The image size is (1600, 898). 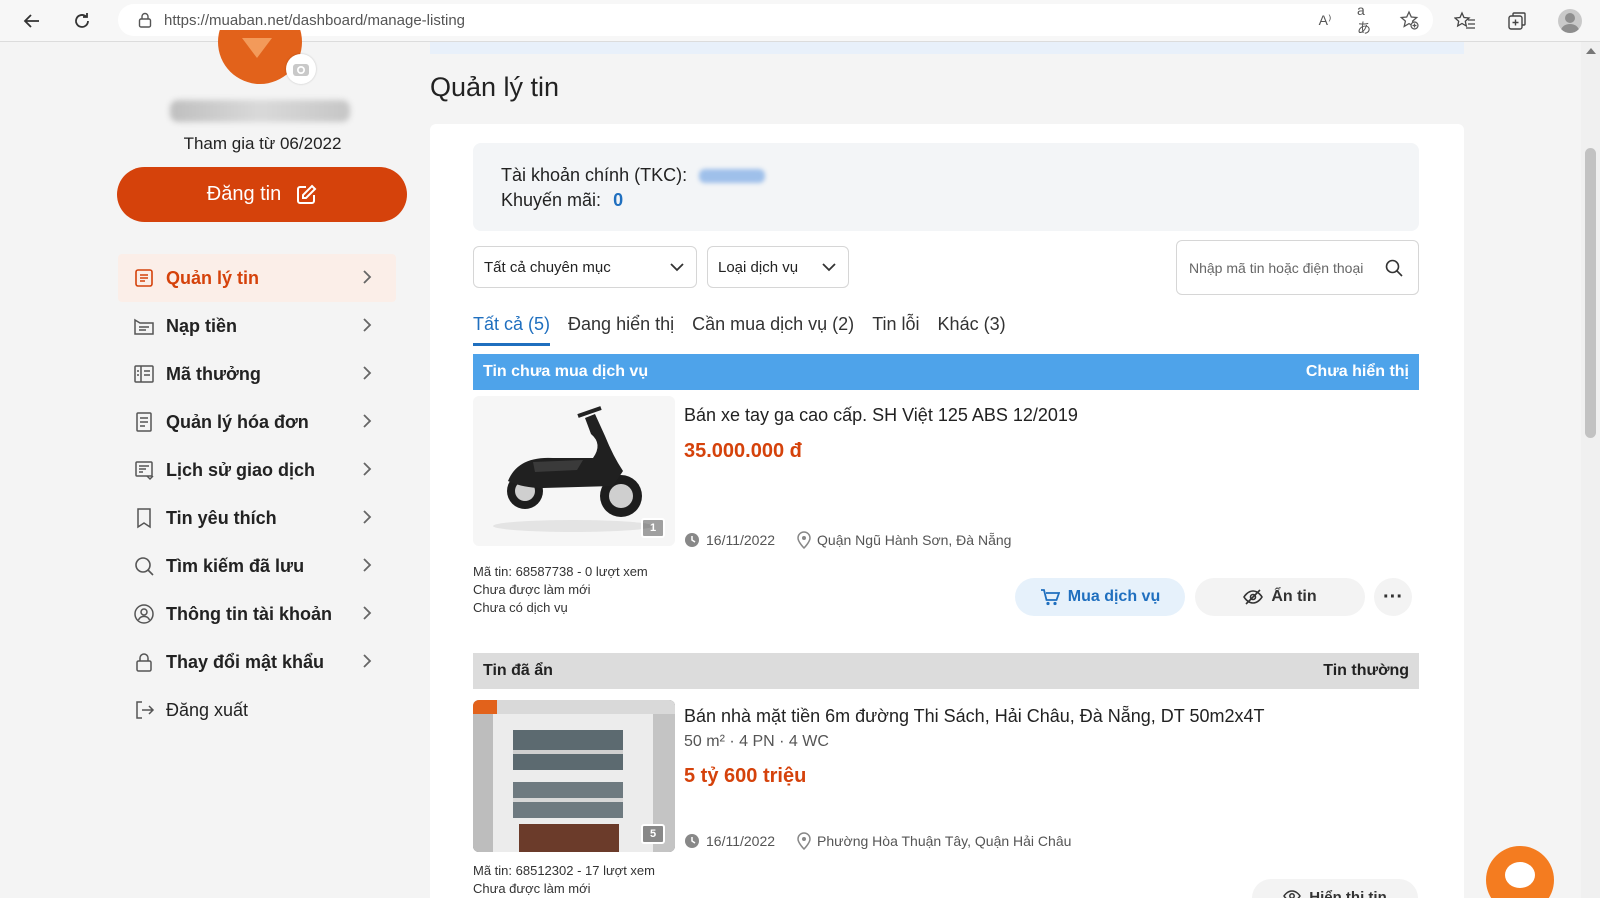 I want to click on sidebar-item-transaction-history: Lịch sử giao dịch, so click(x=257, y=470).